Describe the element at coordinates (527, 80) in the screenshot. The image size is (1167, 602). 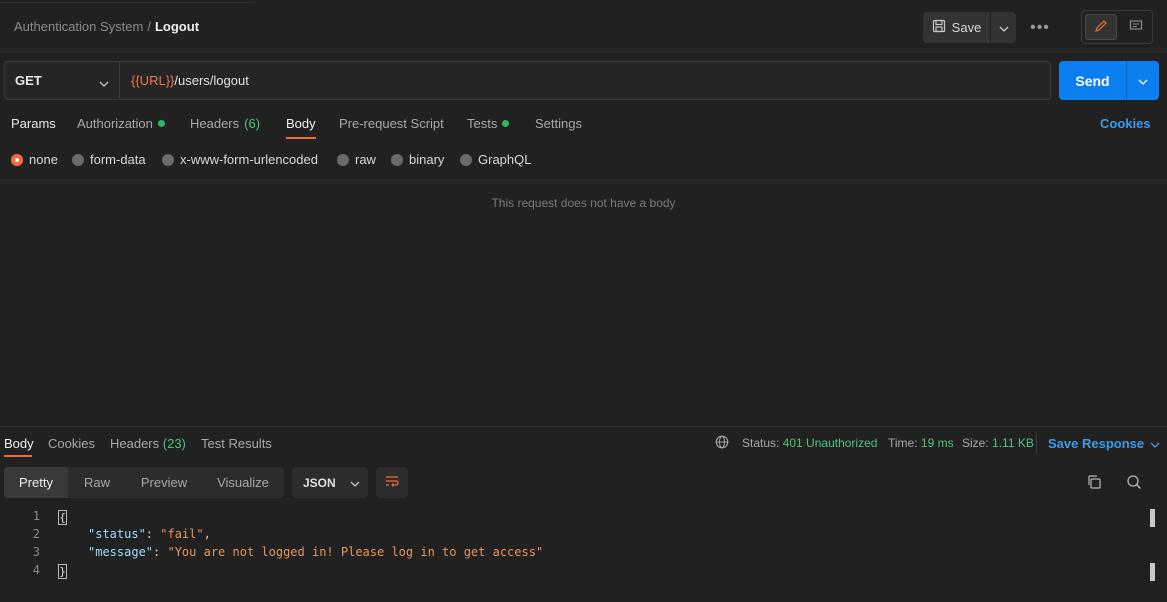
I see `url-bar: GET {{URL}}/users/logout` at that location.